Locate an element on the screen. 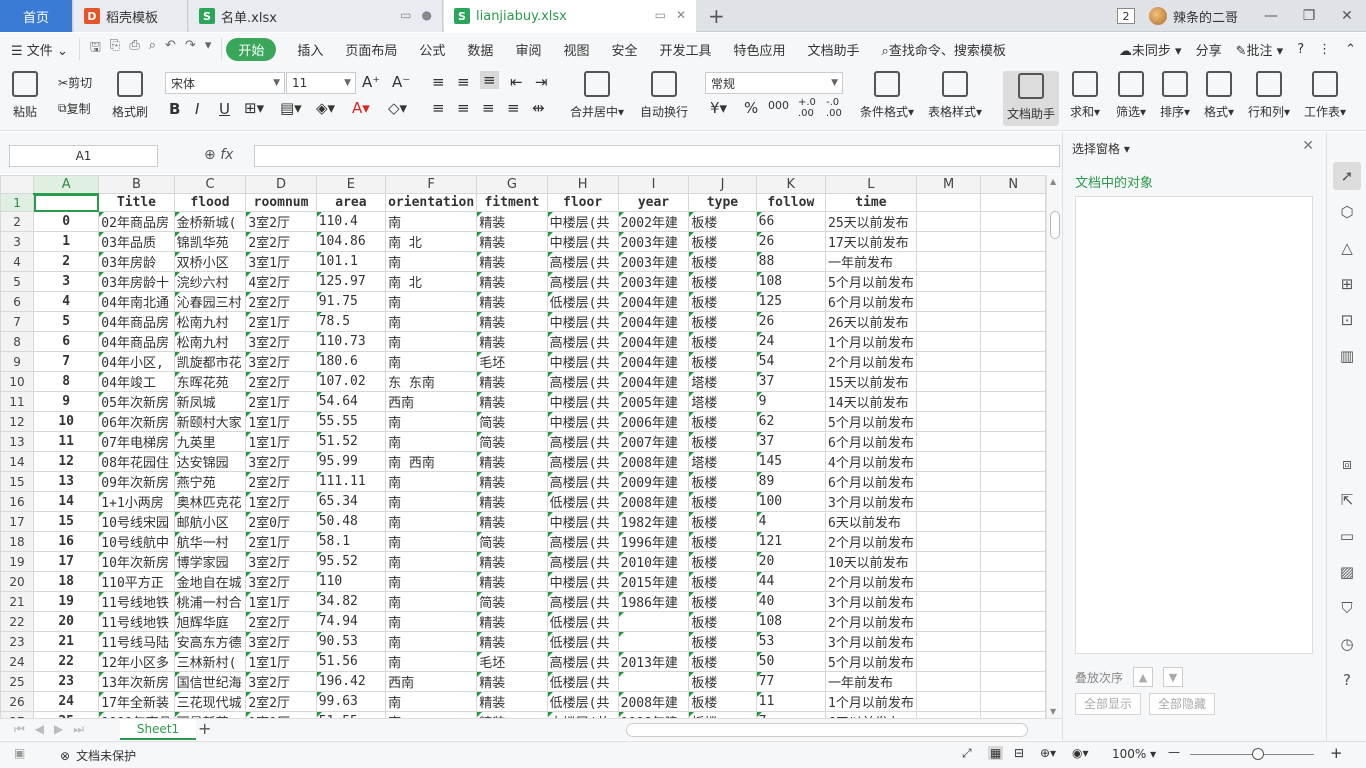  cell: 17 is located at coordinates (66, 561).